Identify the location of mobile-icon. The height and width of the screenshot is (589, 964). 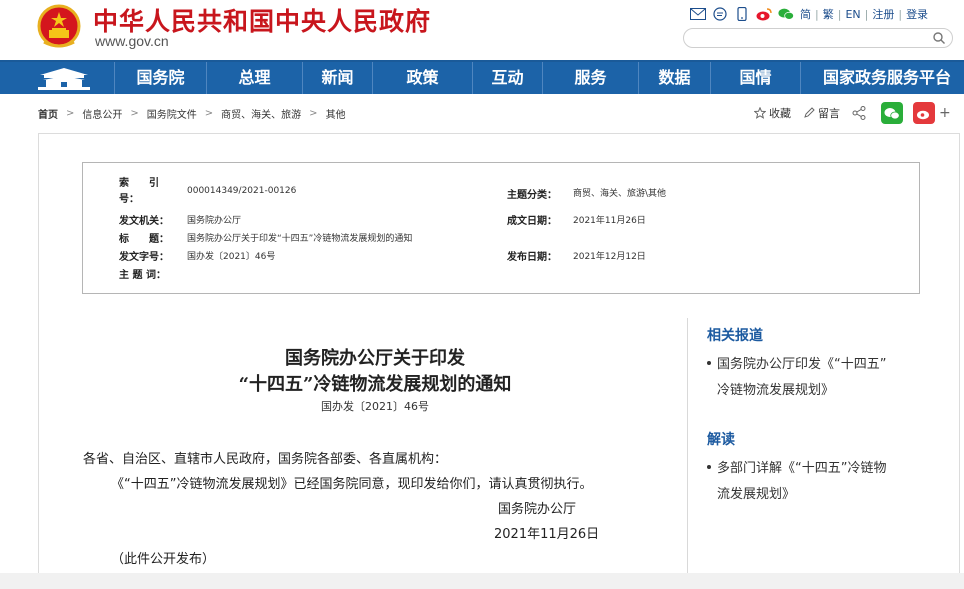
(742, 14).